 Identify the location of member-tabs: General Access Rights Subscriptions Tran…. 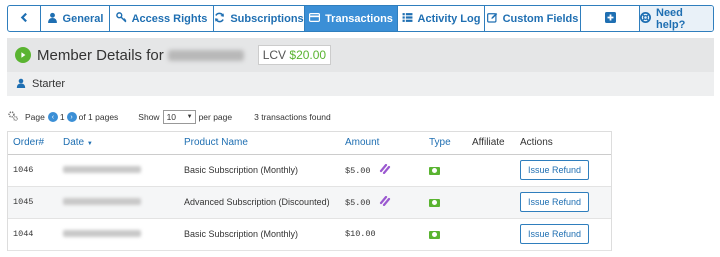
(360, 18).